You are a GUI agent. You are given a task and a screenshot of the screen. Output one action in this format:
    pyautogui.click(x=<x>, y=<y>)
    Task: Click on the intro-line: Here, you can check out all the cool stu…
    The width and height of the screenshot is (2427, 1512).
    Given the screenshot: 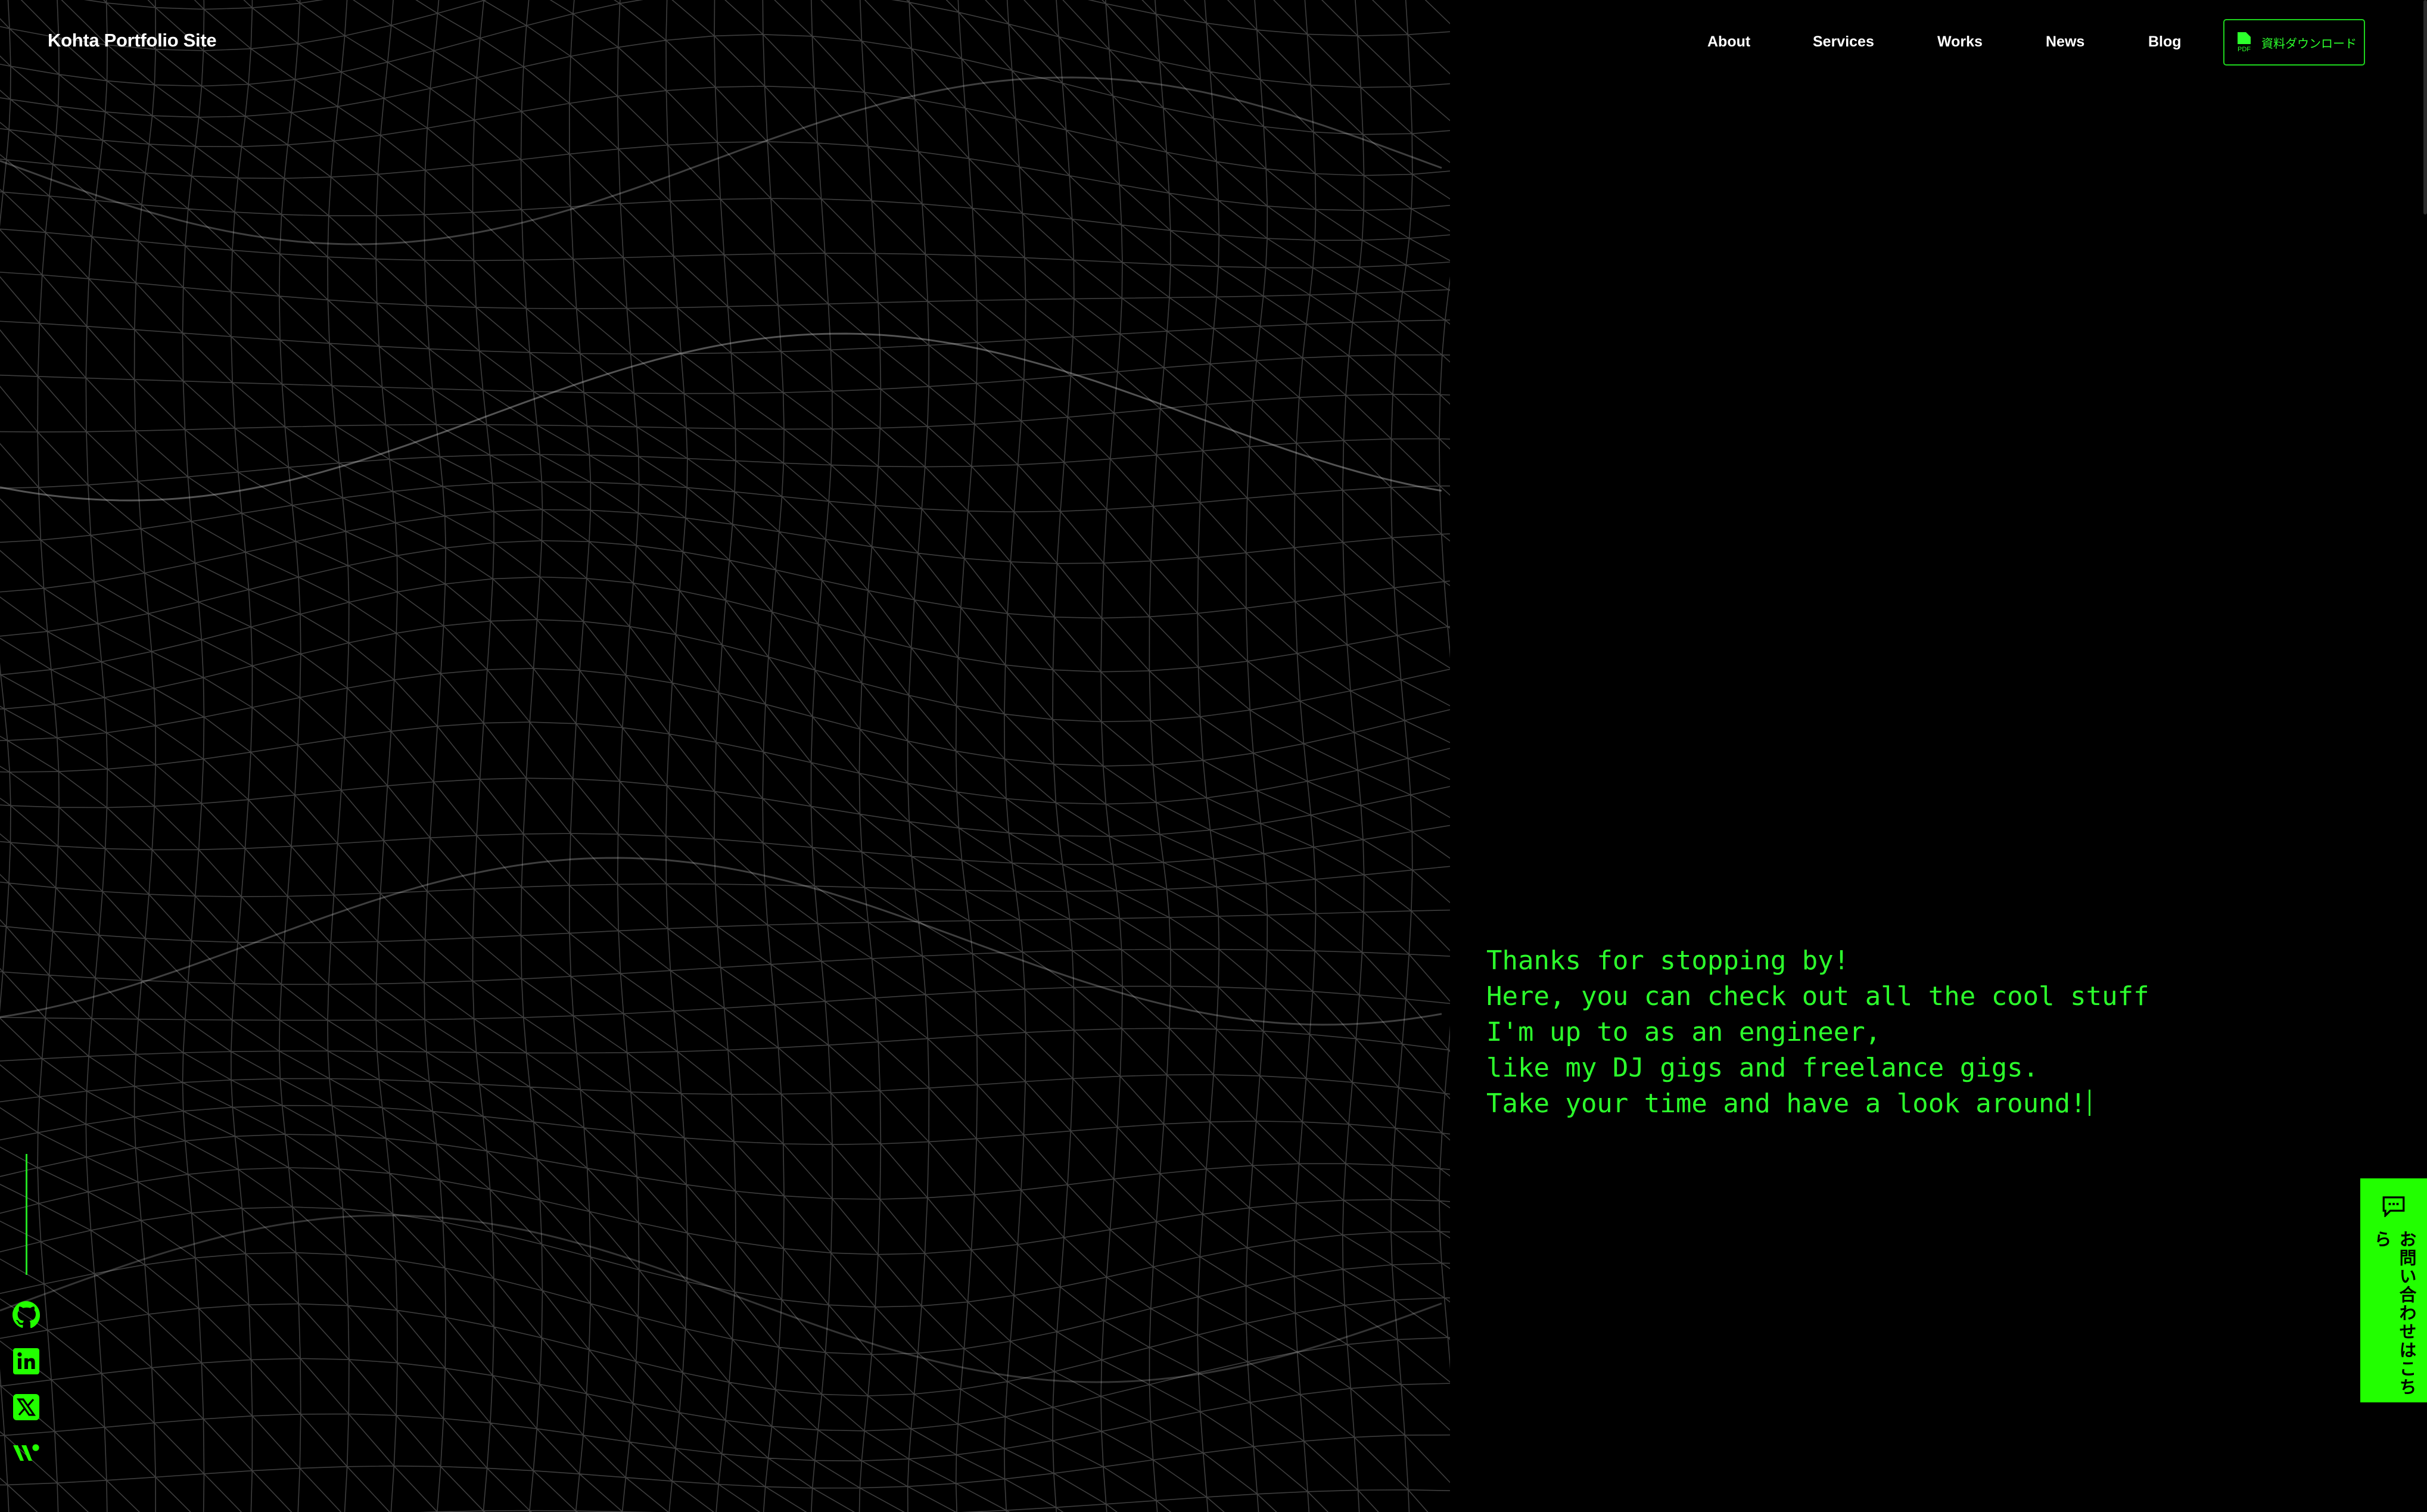 What is the action you would take?
    pyautogui.click(x=1817, y=996)
    